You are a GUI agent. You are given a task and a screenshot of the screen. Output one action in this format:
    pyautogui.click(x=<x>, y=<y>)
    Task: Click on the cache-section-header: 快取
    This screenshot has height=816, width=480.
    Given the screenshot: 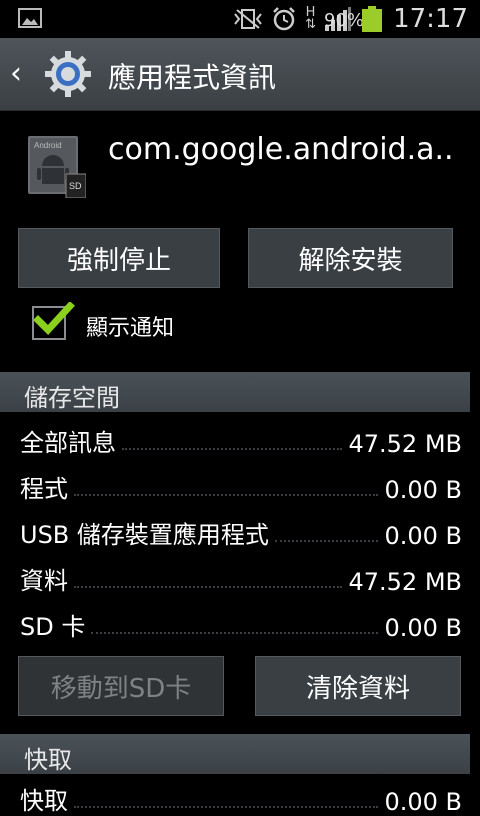 What is the action you would take?
    pyautogui.click(x=235, y=754)
    